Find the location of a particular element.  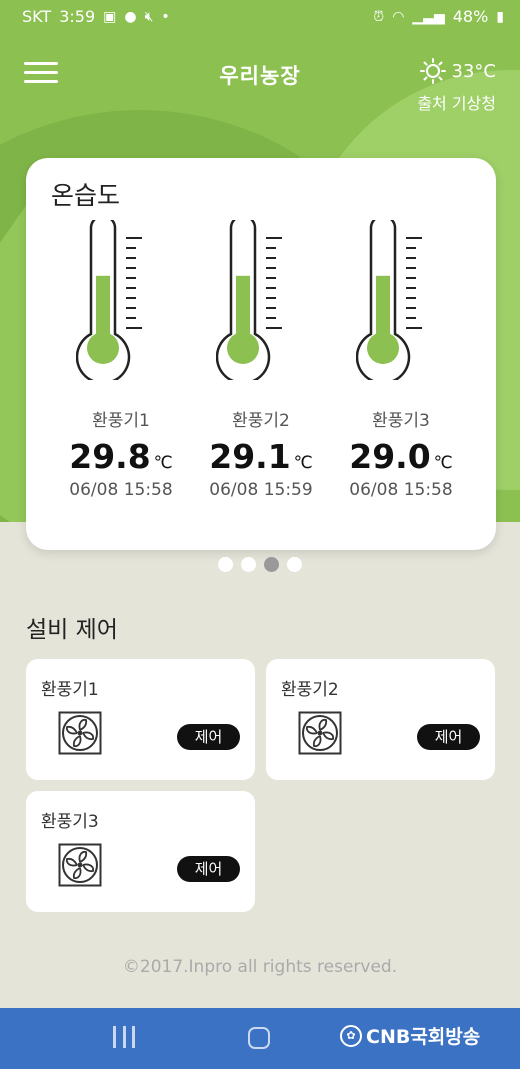

card-title: 온습도 is located at coordinates (86, 195).